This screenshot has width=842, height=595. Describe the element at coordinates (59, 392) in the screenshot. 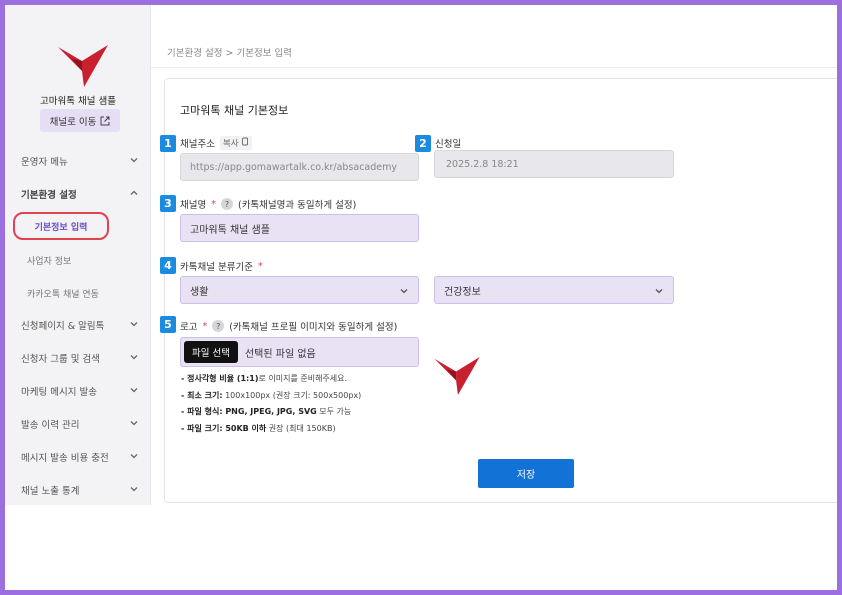

I see `nav-label: 마케팅 메시지 발송` at that location.